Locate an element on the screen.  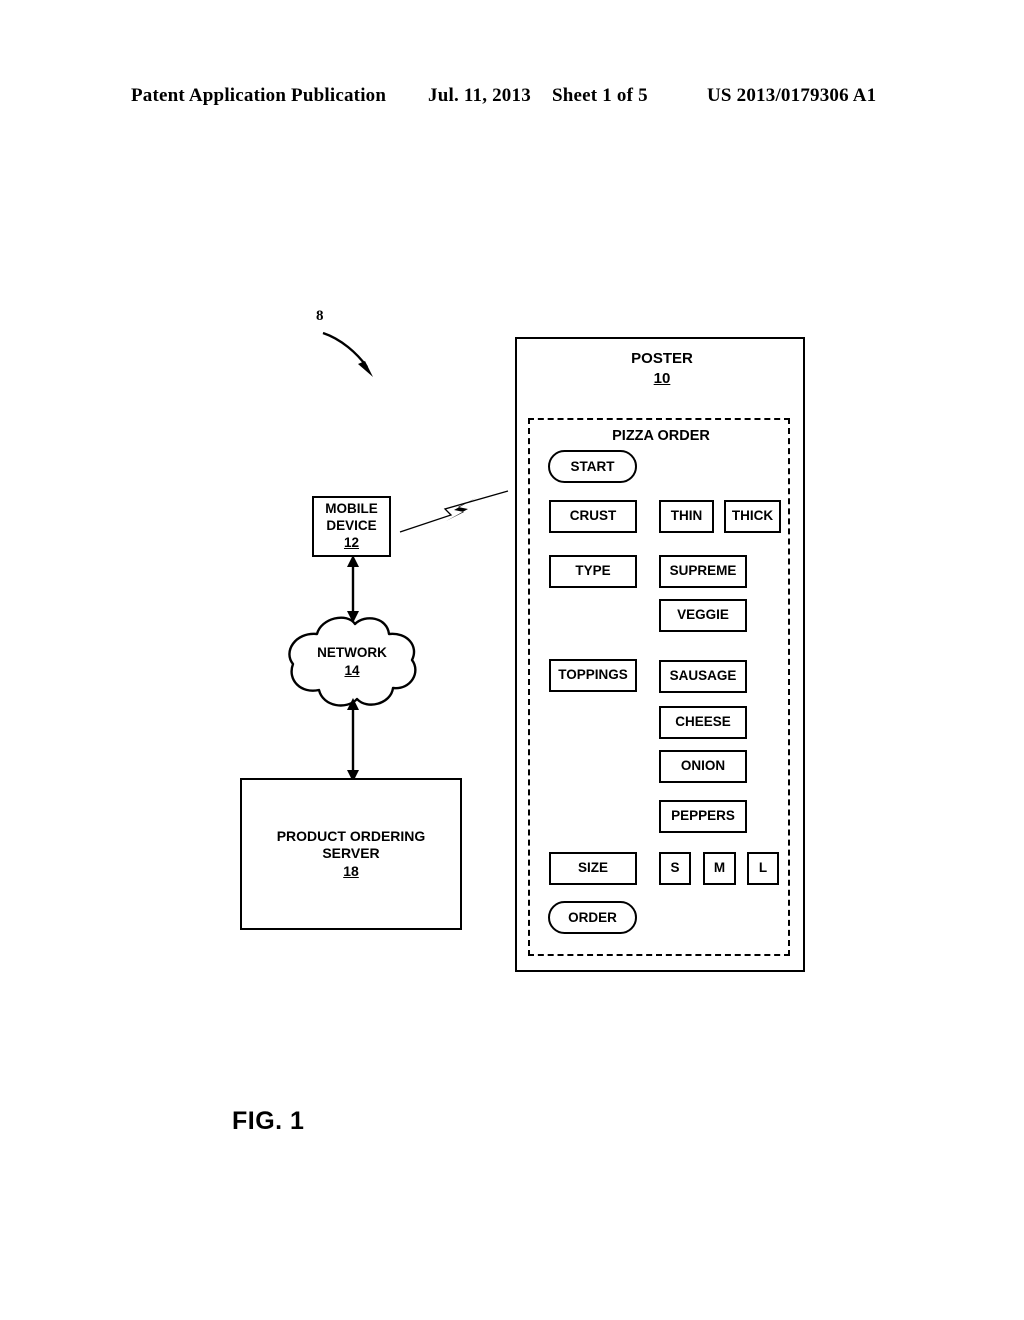
type-option-veggie-label: VEGGIE is located at coordinates (703, 615).